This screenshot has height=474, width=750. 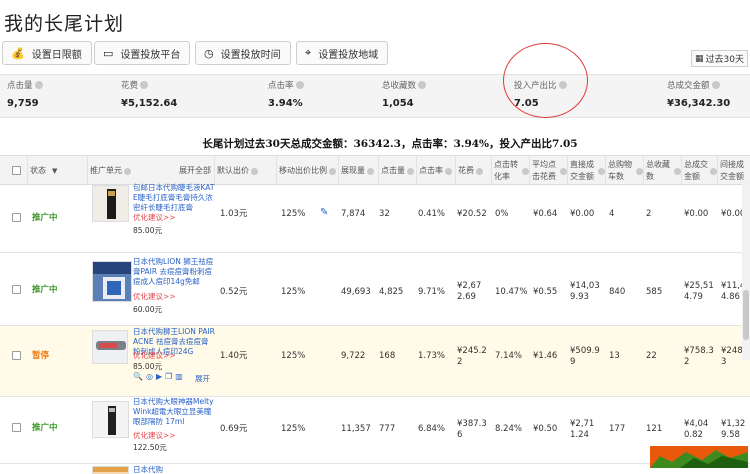 What do you see at coordinates (142, 53) in the screenshot?
I see `set-platform-button: ▭ 设置投放平台` at bounding box center [142, 53].